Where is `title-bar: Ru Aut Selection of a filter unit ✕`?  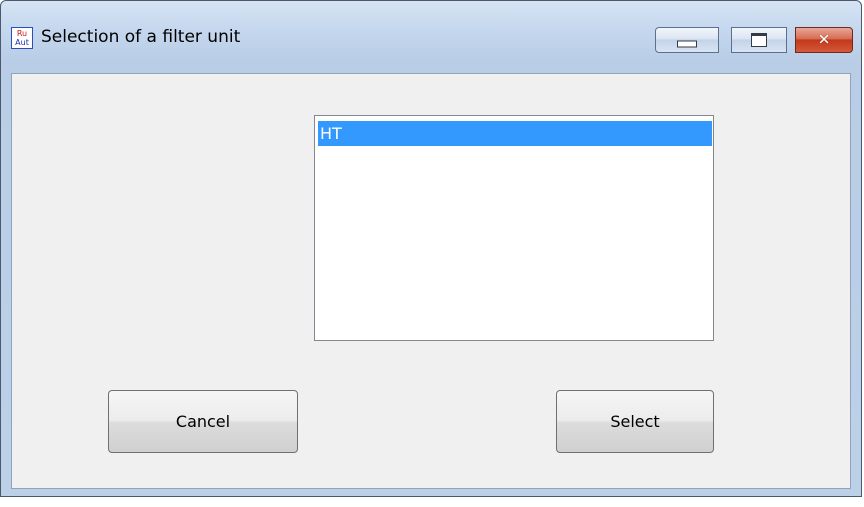 title-bar: Ru Aut Selection of a filter unit ✕ is located at coordinates (431, 37).